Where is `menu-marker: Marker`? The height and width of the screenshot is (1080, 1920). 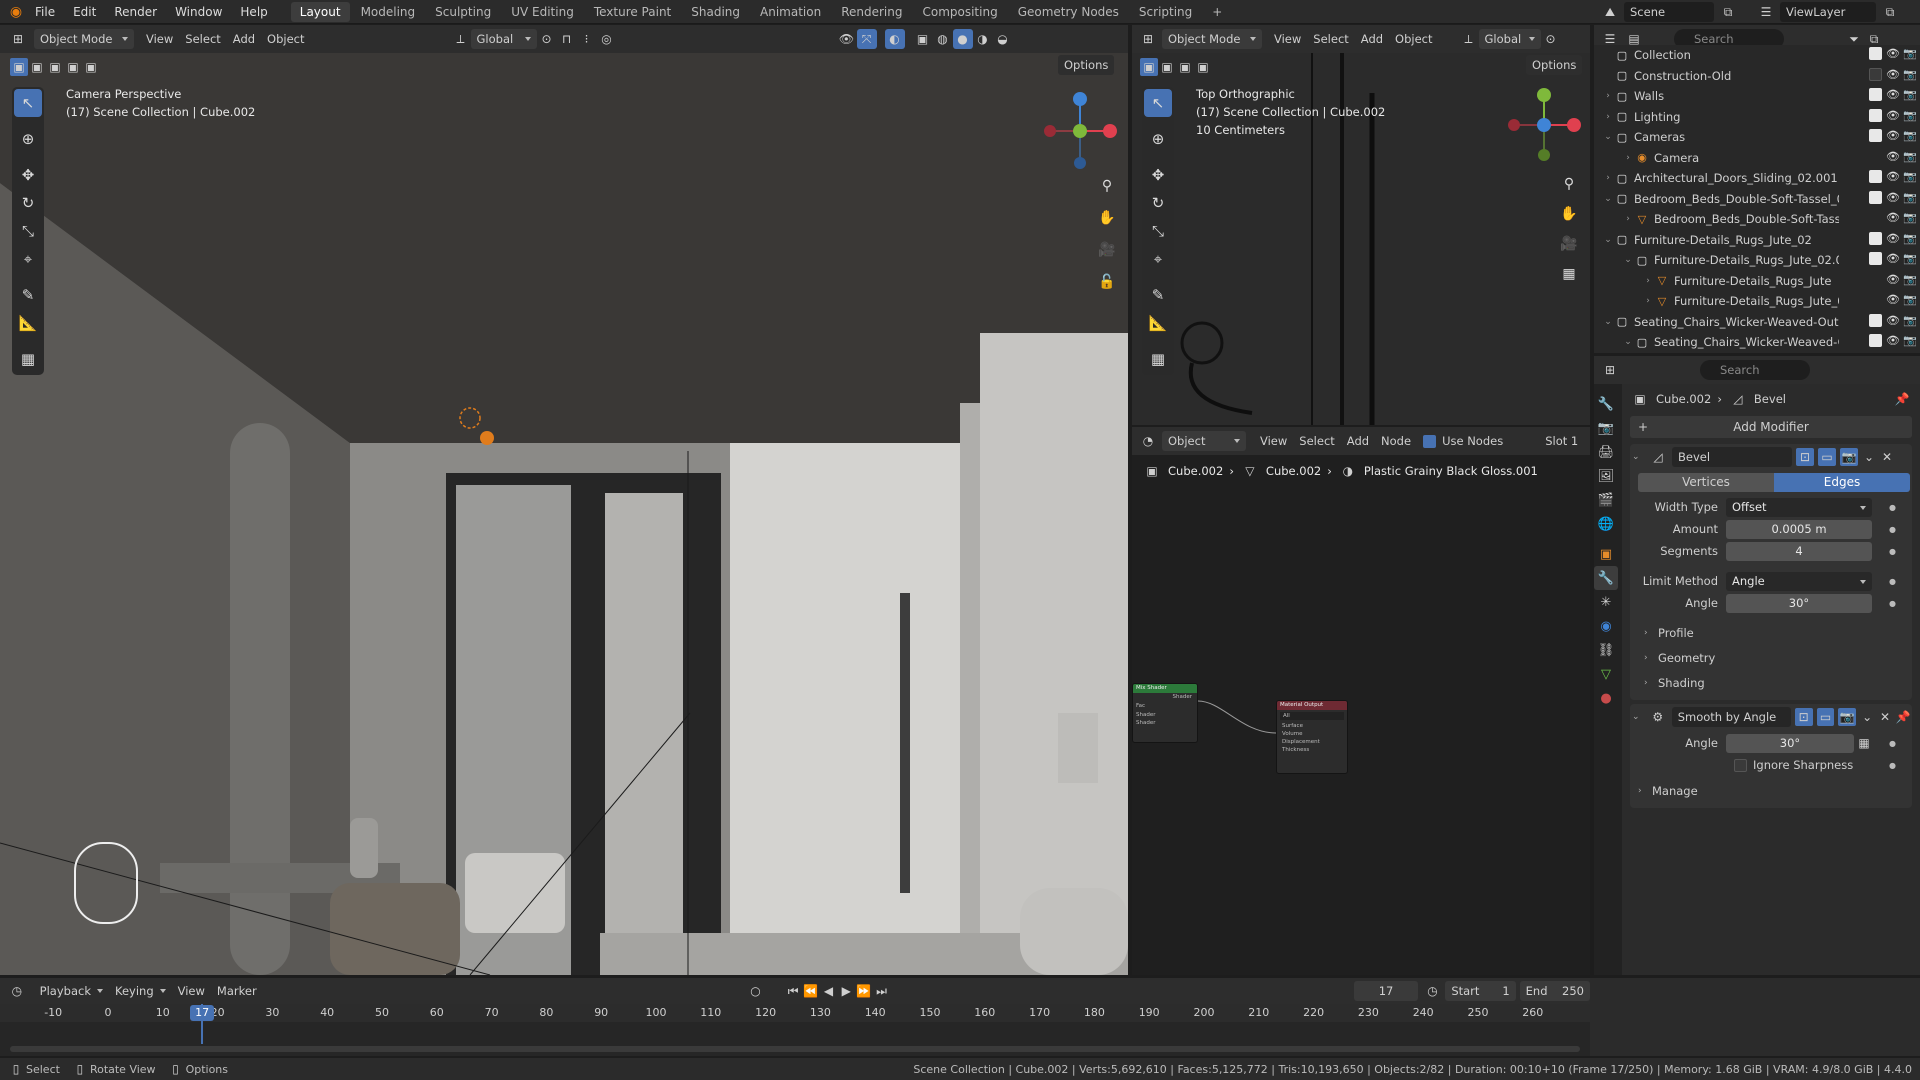
menu-marker: Marker is located at coordinates (237, 991).